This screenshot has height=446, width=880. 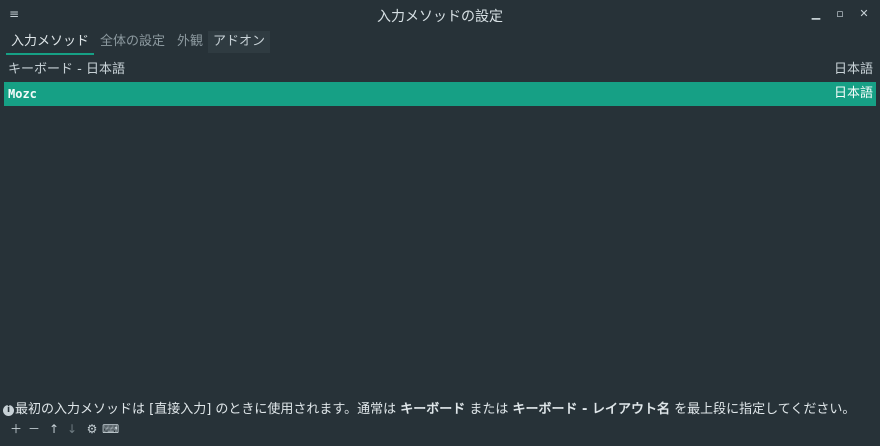 What do you see at coordinates (440, 70) in the screenshot?
I see `list-item: キーボード - 日本語 日本語` at bounding box center [440, 70].